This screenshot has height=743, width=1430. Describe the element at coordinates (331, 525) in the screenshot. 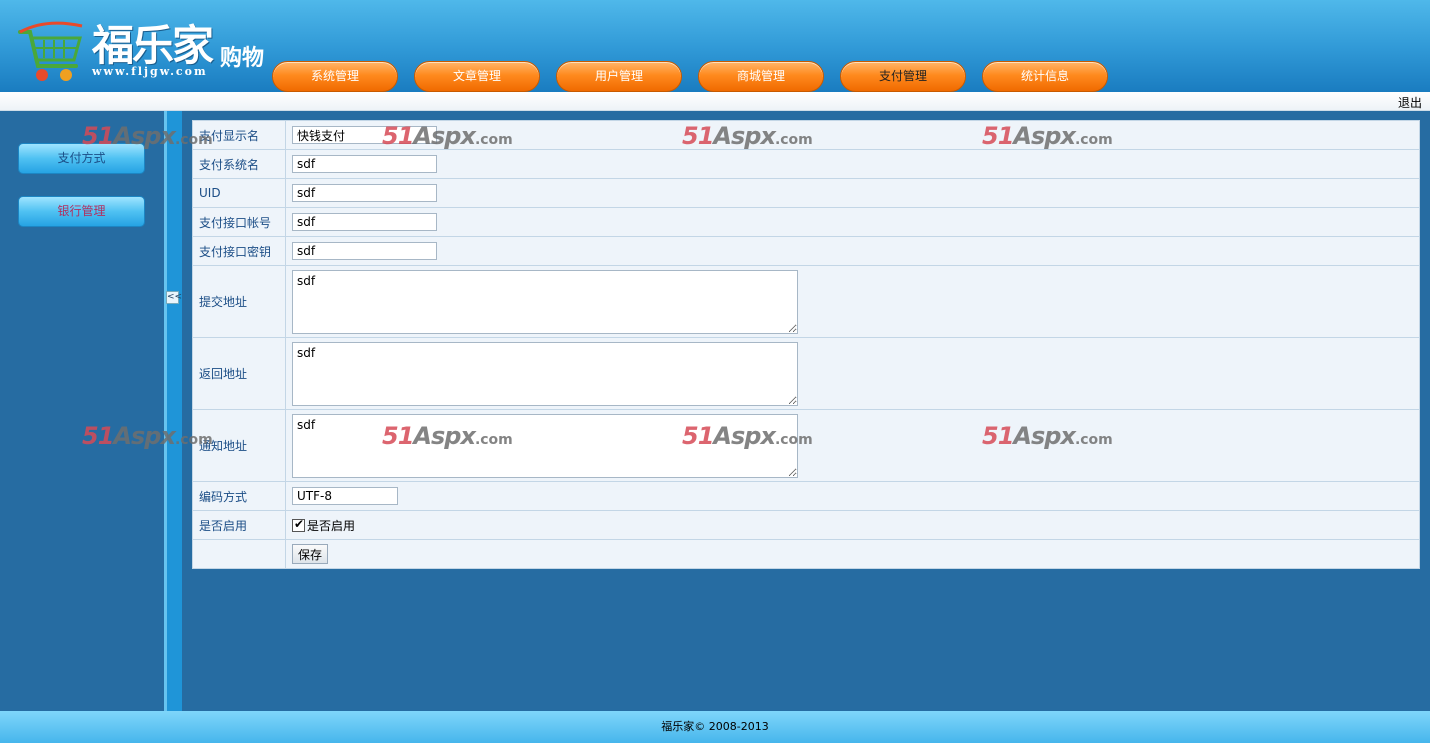

I see `enabled-checkbox-label: 是否启用` at that location.